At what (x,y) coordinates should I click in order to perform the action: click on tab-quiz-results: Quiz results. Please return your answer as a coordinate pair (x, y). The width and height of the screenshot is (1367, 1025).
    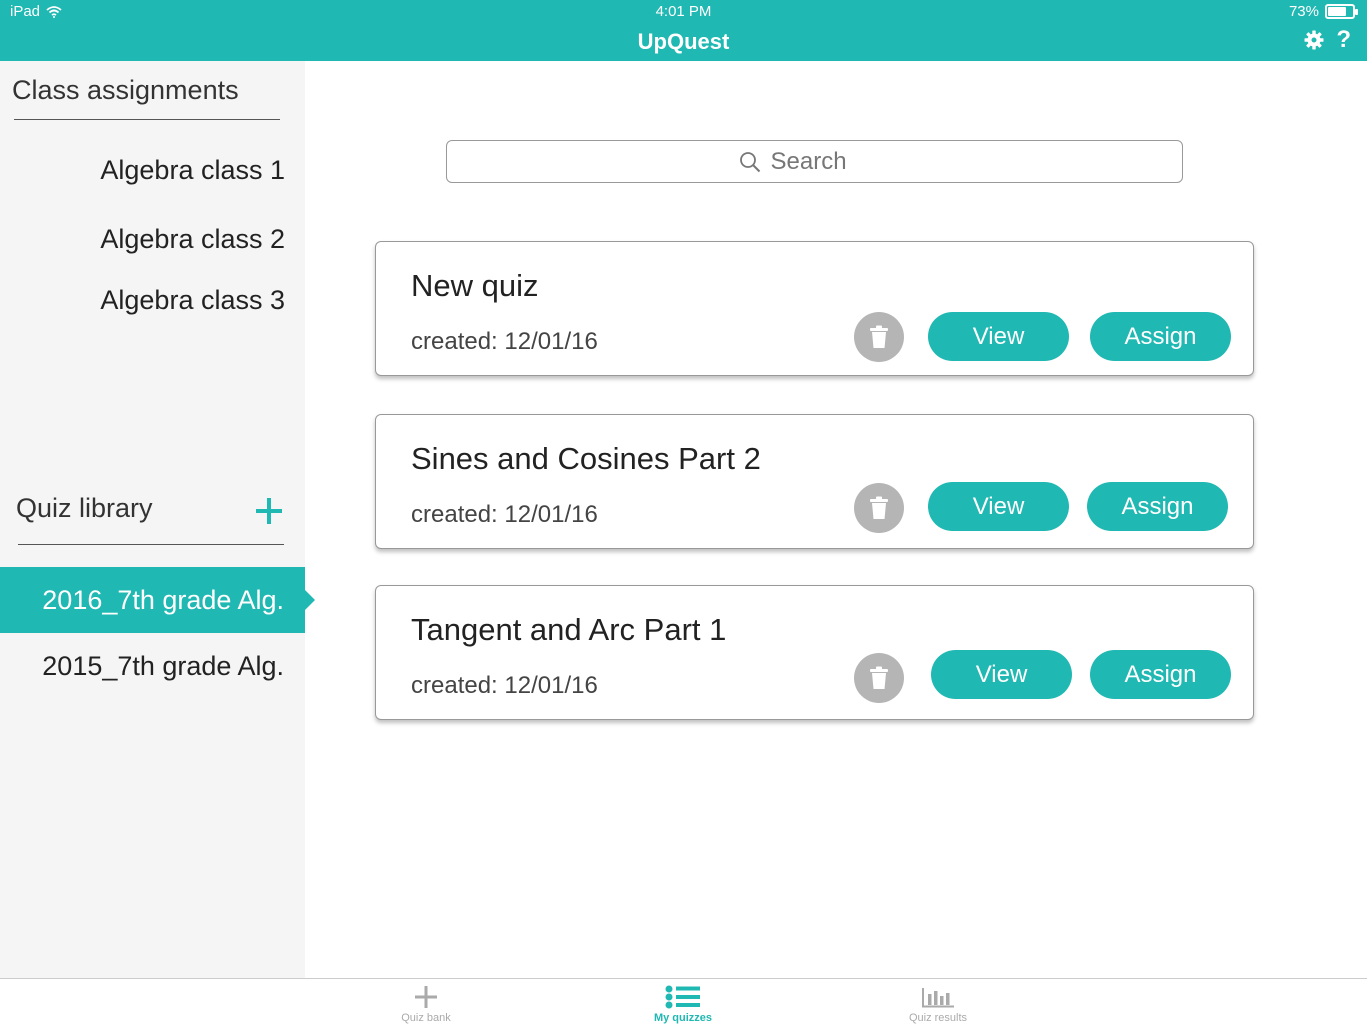
    Looking at the image, I should click on (938, 1004).